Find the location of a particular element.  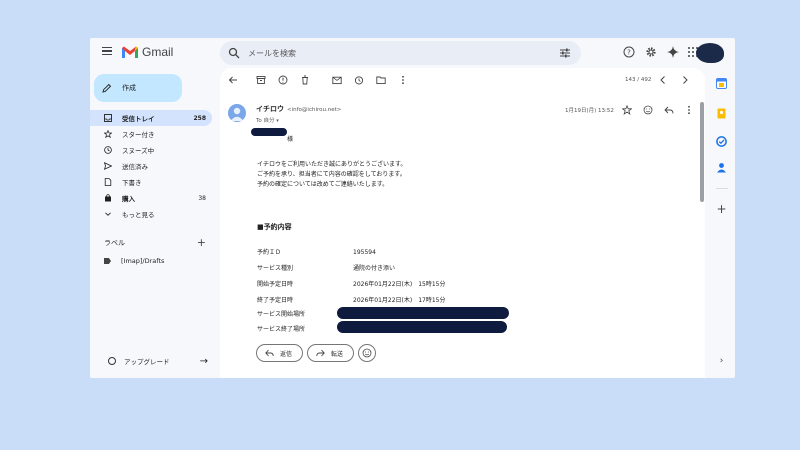

side-panel-rail: + › is located at coordinates (722, 223).